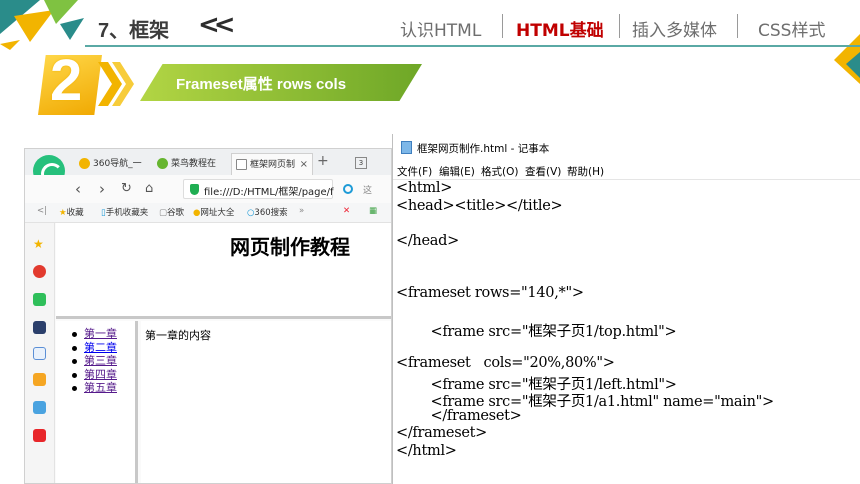 This screenshot has height=484, width=860. Describe the element at coordinates (116, 84) in the screenshot. I see `arrow-stripes-icon` at that location.